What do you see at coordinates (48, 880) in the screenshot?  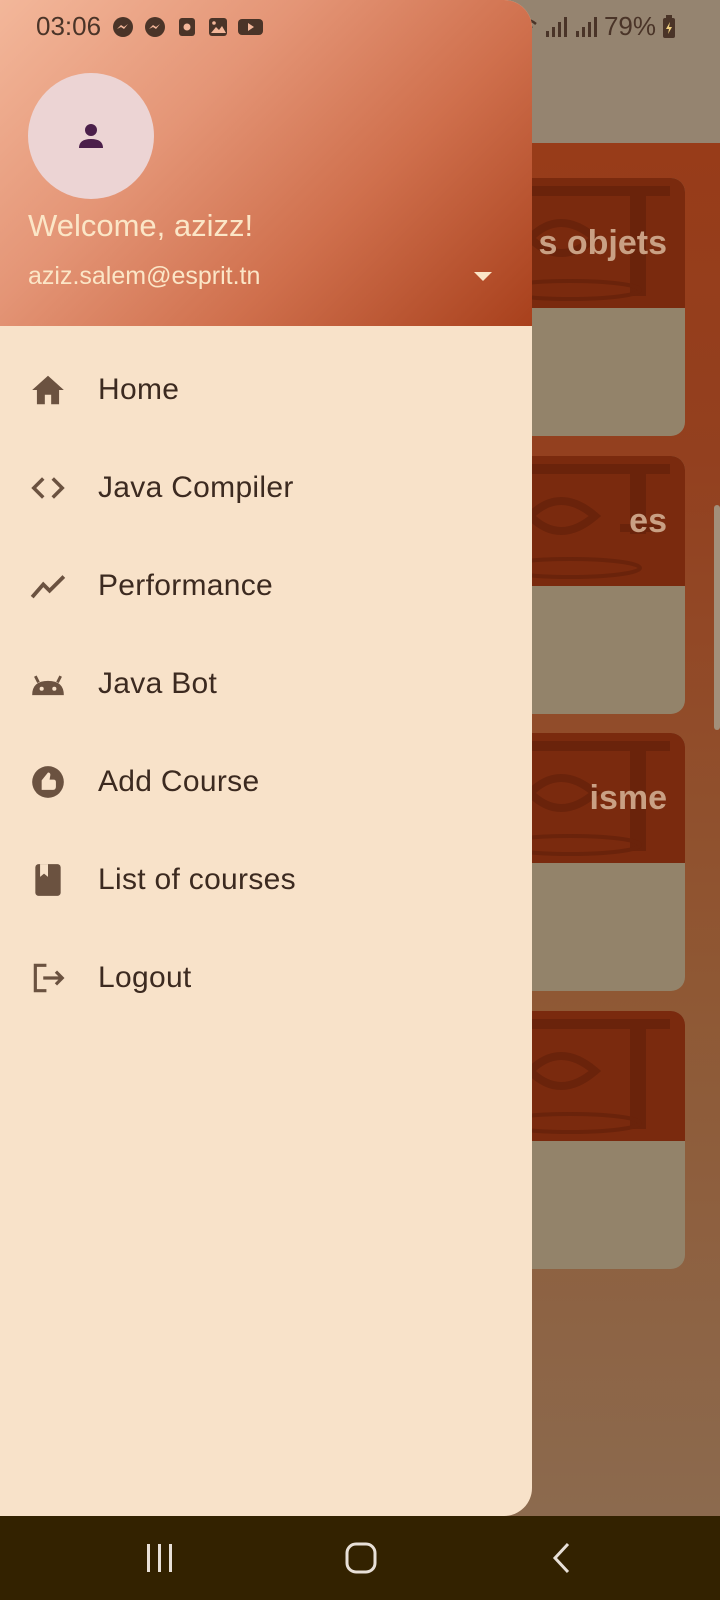 I see `book-icon` at bounding box center [48, 880].